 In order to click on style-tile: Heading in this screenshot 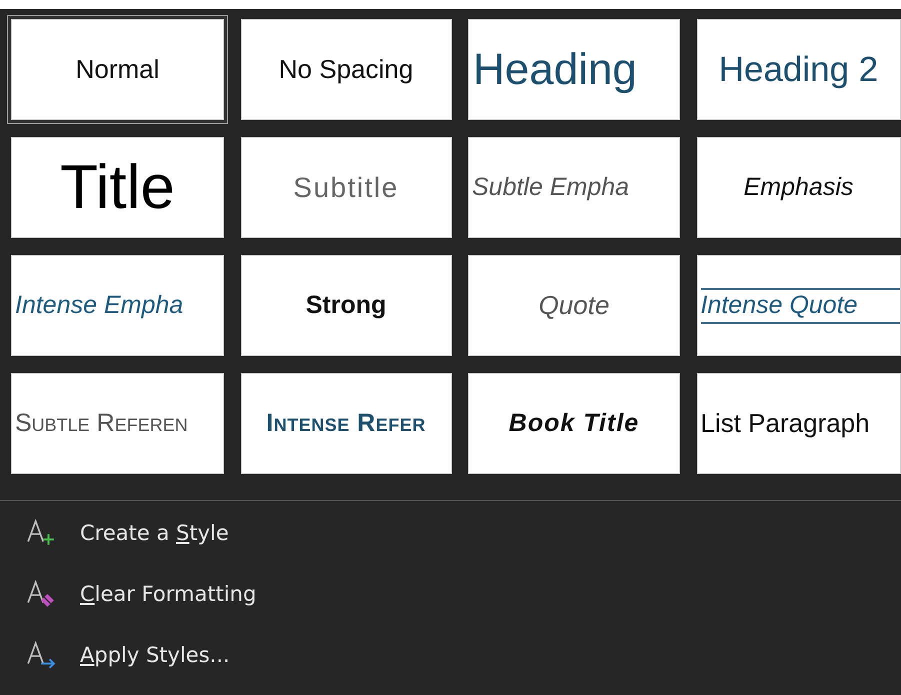, I will do `click(574, 69)`.